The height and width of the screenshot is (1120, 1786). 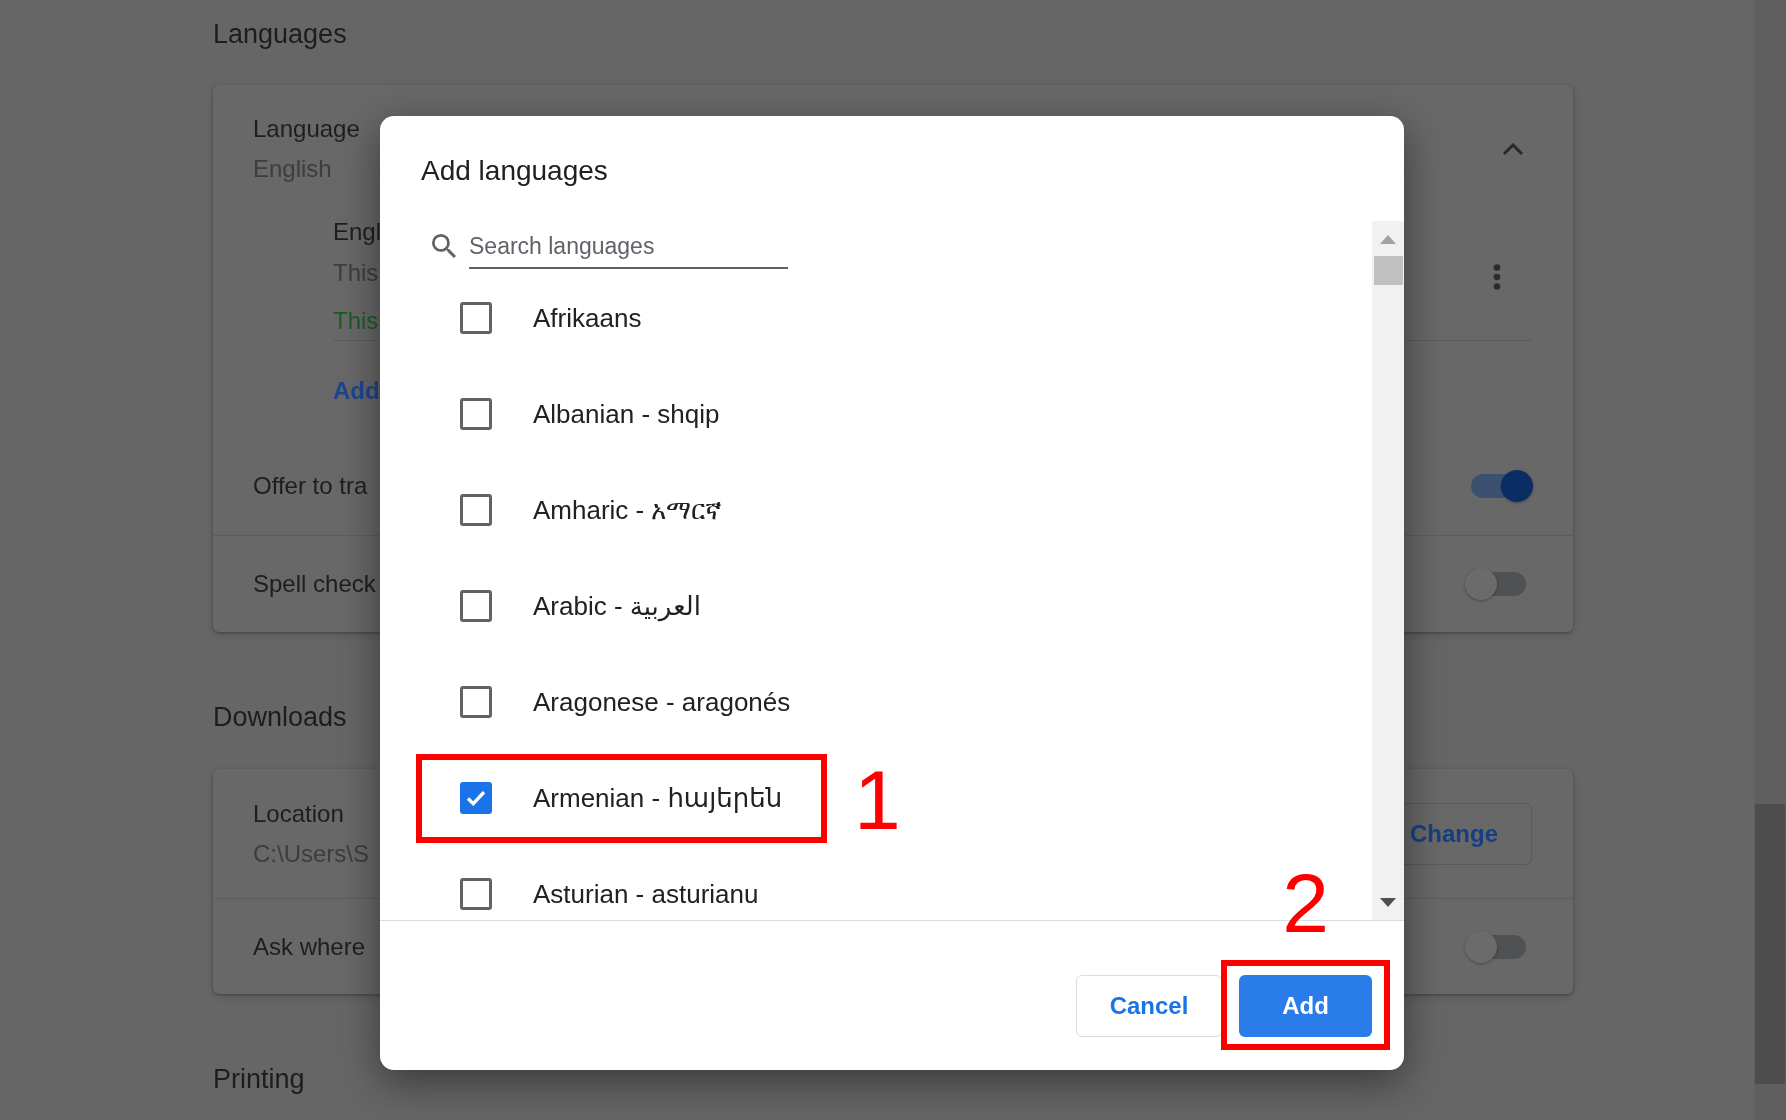 I want to click on setting-label: Language, so click(x=306, y=129).